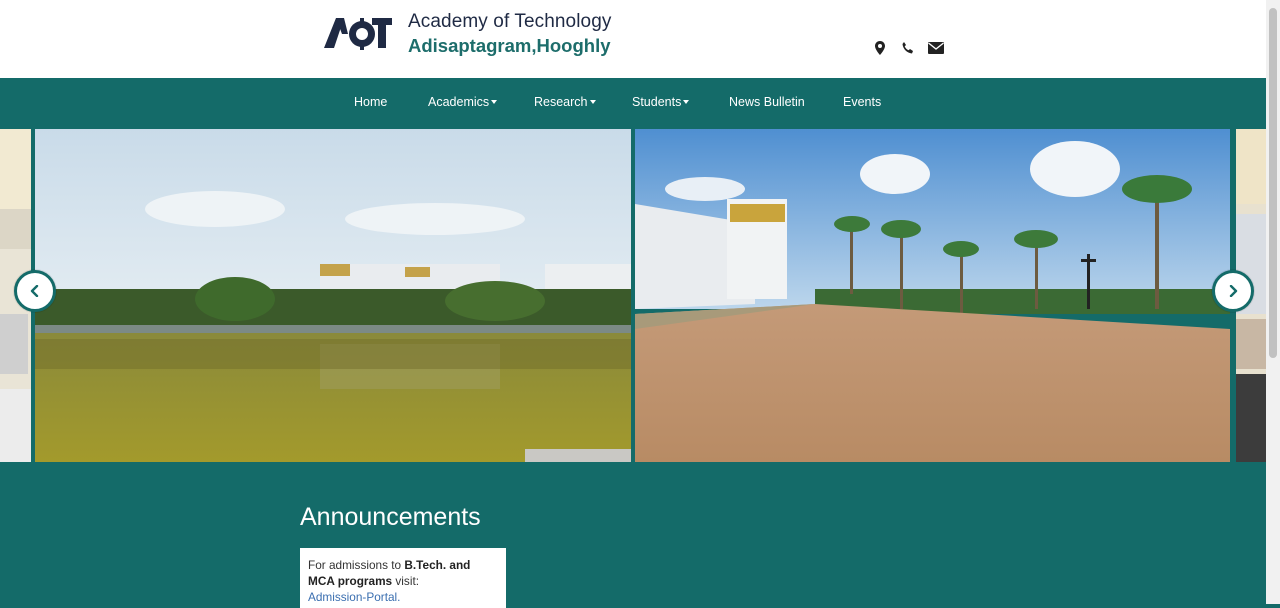 The image size is (1280, 608). I want to click on chevron-right-icon, so click(1233, 291).